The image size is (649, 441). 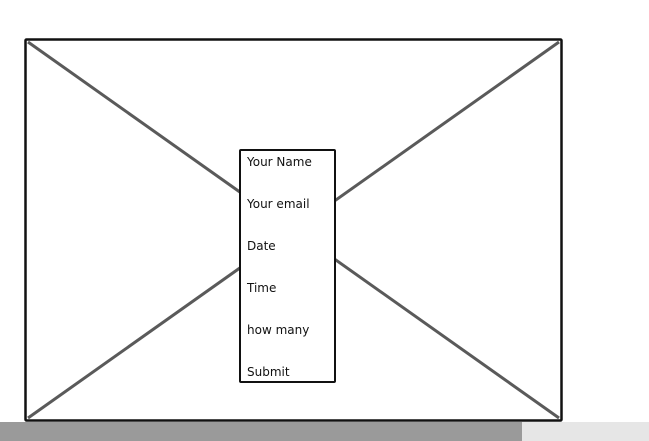 I want to click on date-field: Date, so click(x=261, y=246).